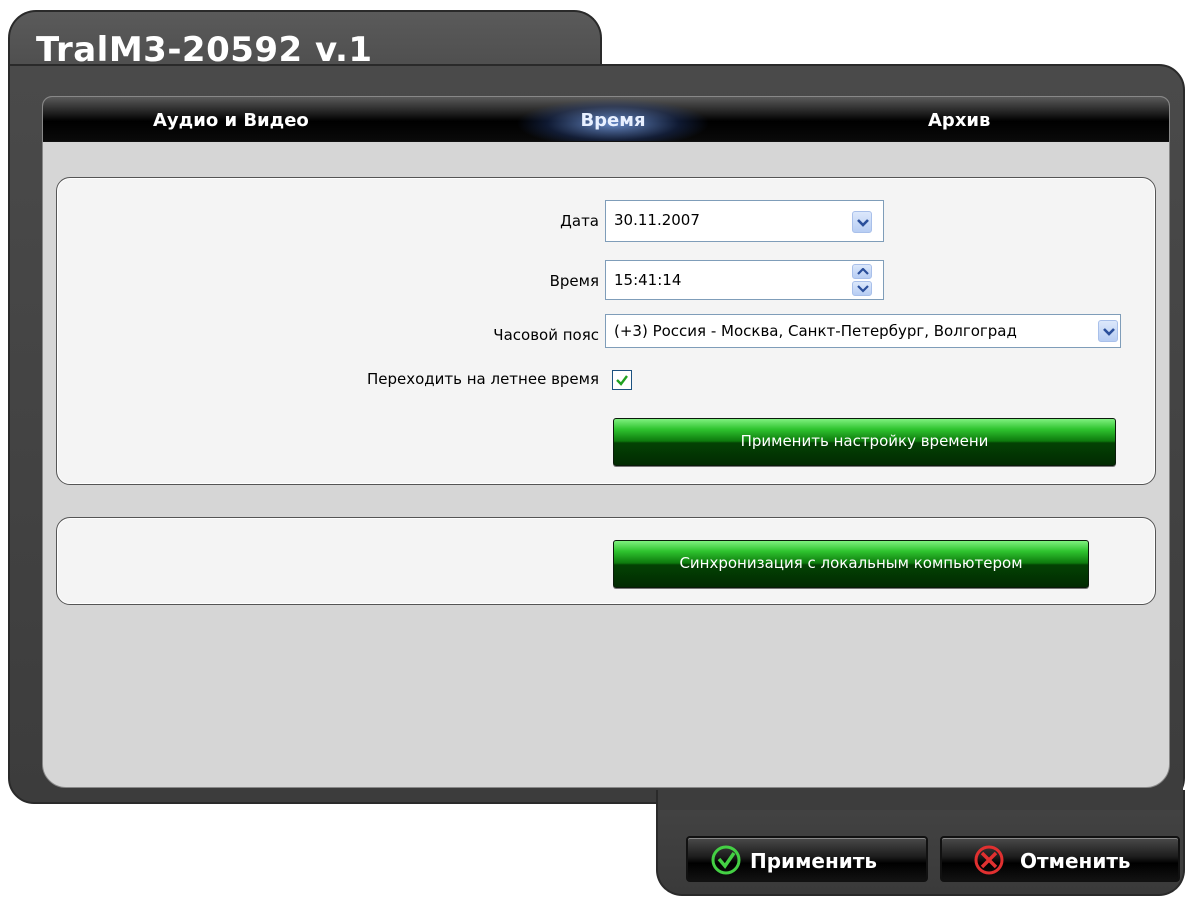 This screenshot has width=1193, height=899. Describe the element at coordinates (613, 119) in the screenshot. I see `tab-time: Время` at that location.